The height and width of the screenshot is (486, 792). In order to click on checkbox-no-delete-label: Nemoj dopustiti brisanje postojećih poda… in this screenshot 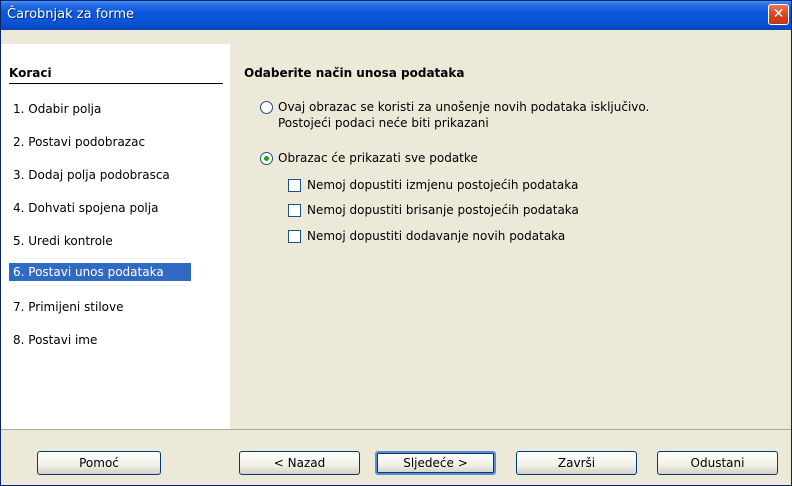, I will do `click(443, 210)`.